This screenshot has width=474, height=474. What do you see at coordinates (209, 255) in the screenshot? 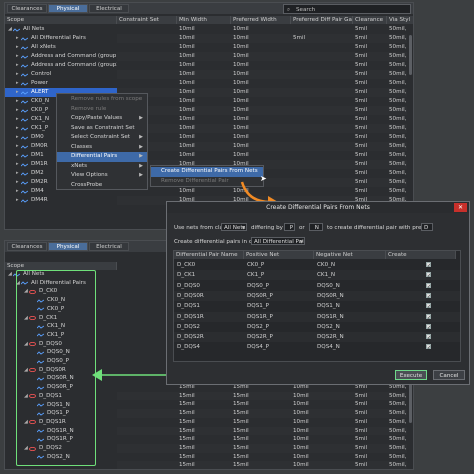
I see `col-pair-name: Differential Pair Name` at bounding box center [209, 255].